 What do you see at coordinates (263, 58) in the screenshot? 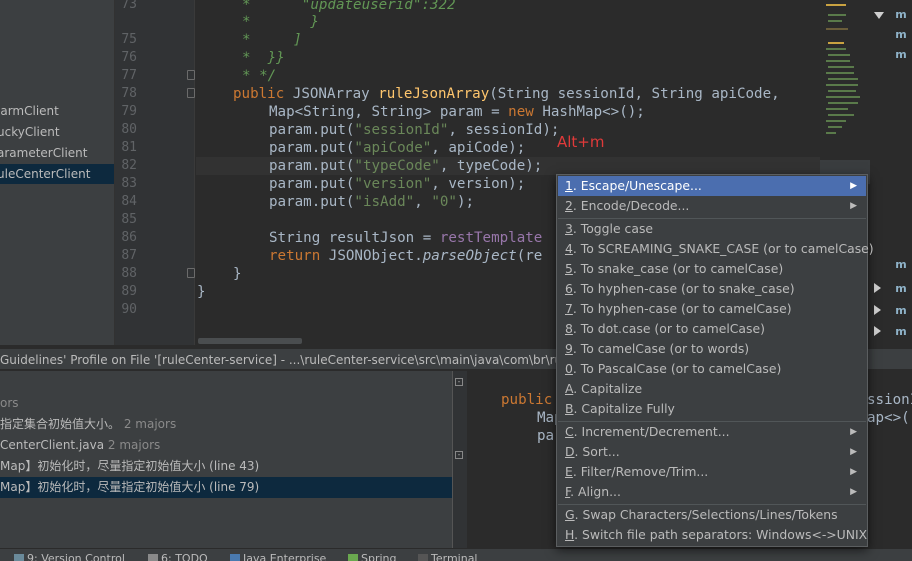
I see `code-line-76: * }}` at bounding box center [263, 58].